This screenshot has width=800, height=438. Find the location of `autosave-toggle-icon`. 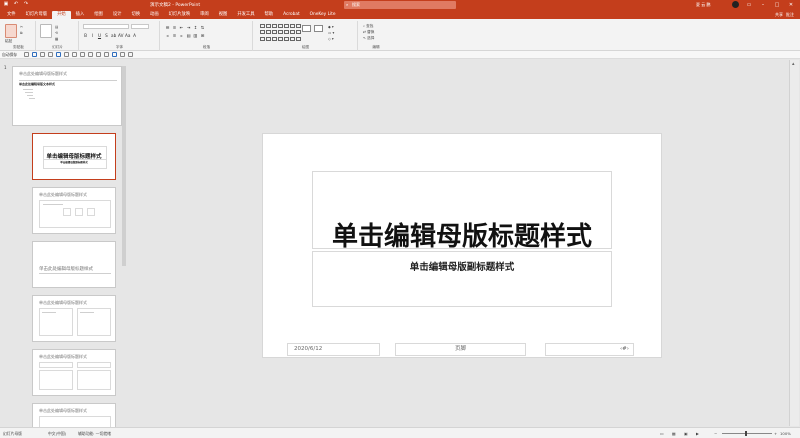

autosave-toggle-icon is located at coordinates (26, 54).